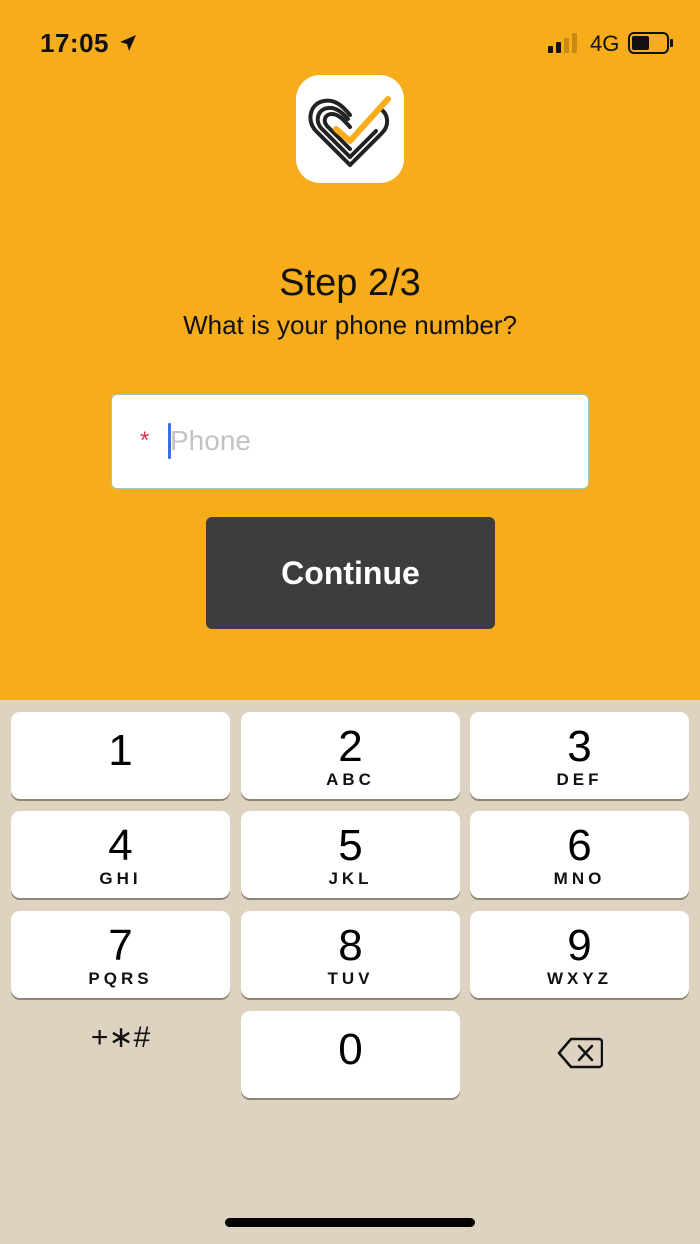 The image size is (700, 1244). Describe the element at coordinates (605, 43) in the screenshot. I see `network-type: 4G` at that location.